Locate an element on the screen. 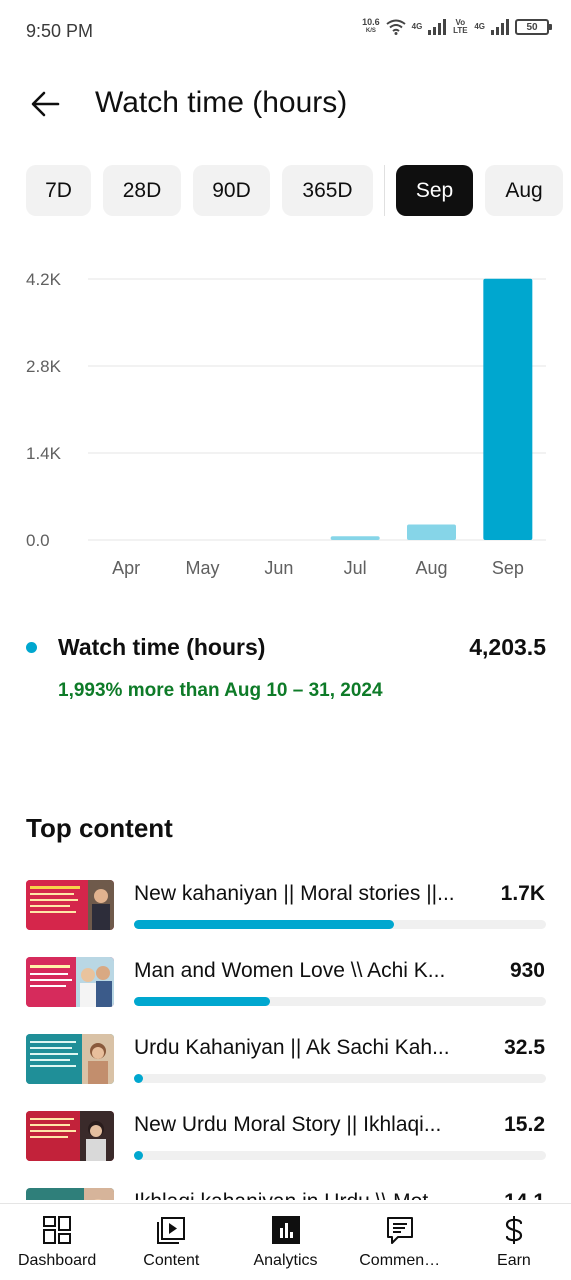 This screenshot has height=1280, width=571. x-tick-label: Sep is located at coordinates (508, 568).